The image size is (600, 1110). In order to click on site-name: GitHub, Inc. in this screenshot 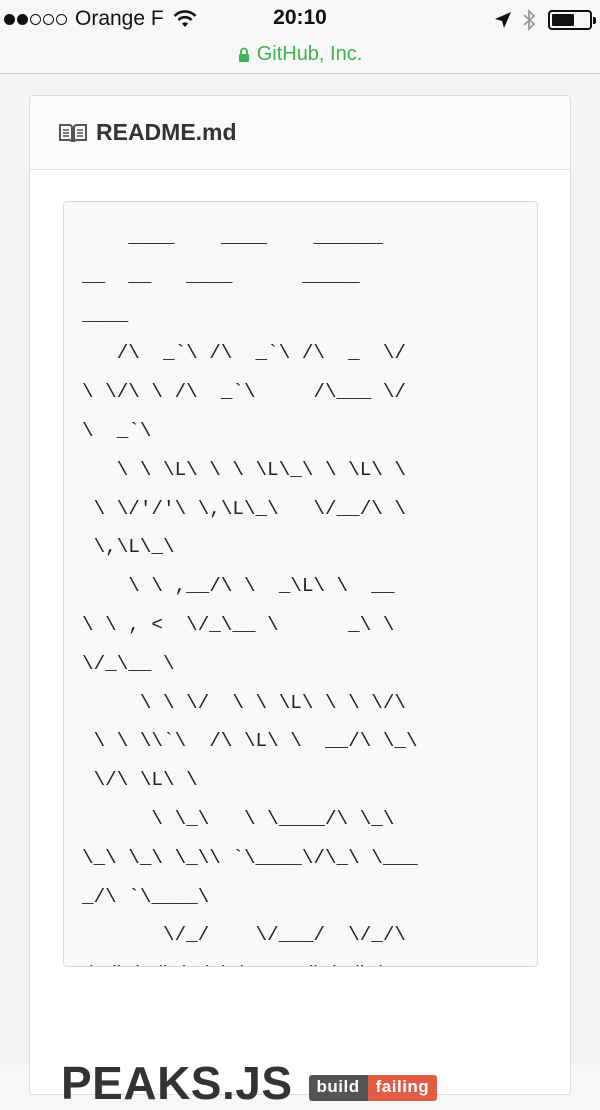, I will do `click(309, 54)`.